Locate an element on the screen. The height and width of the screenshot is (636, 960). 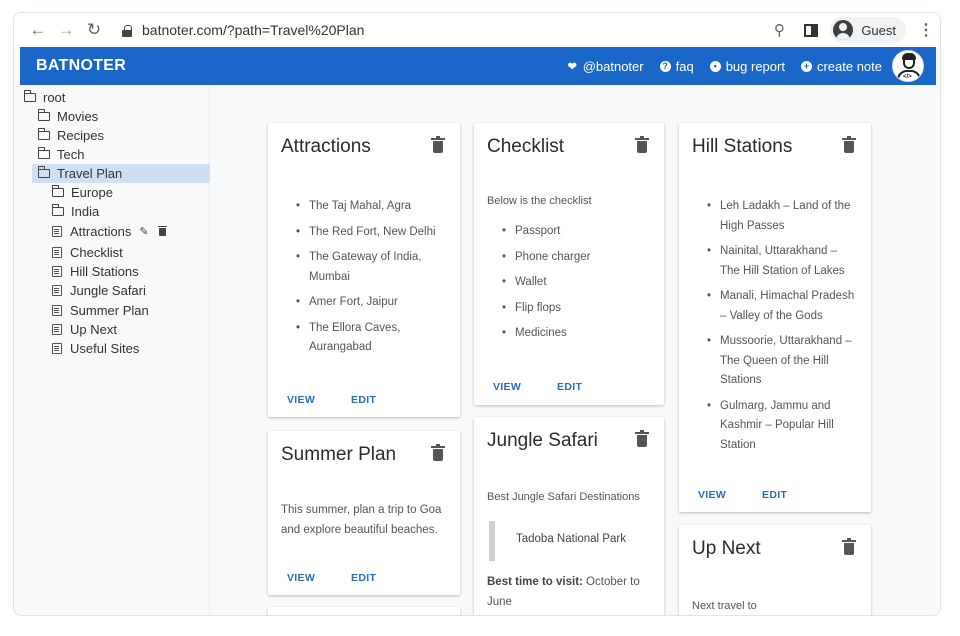
help-icon: ? is located at coordinates (665, 66).